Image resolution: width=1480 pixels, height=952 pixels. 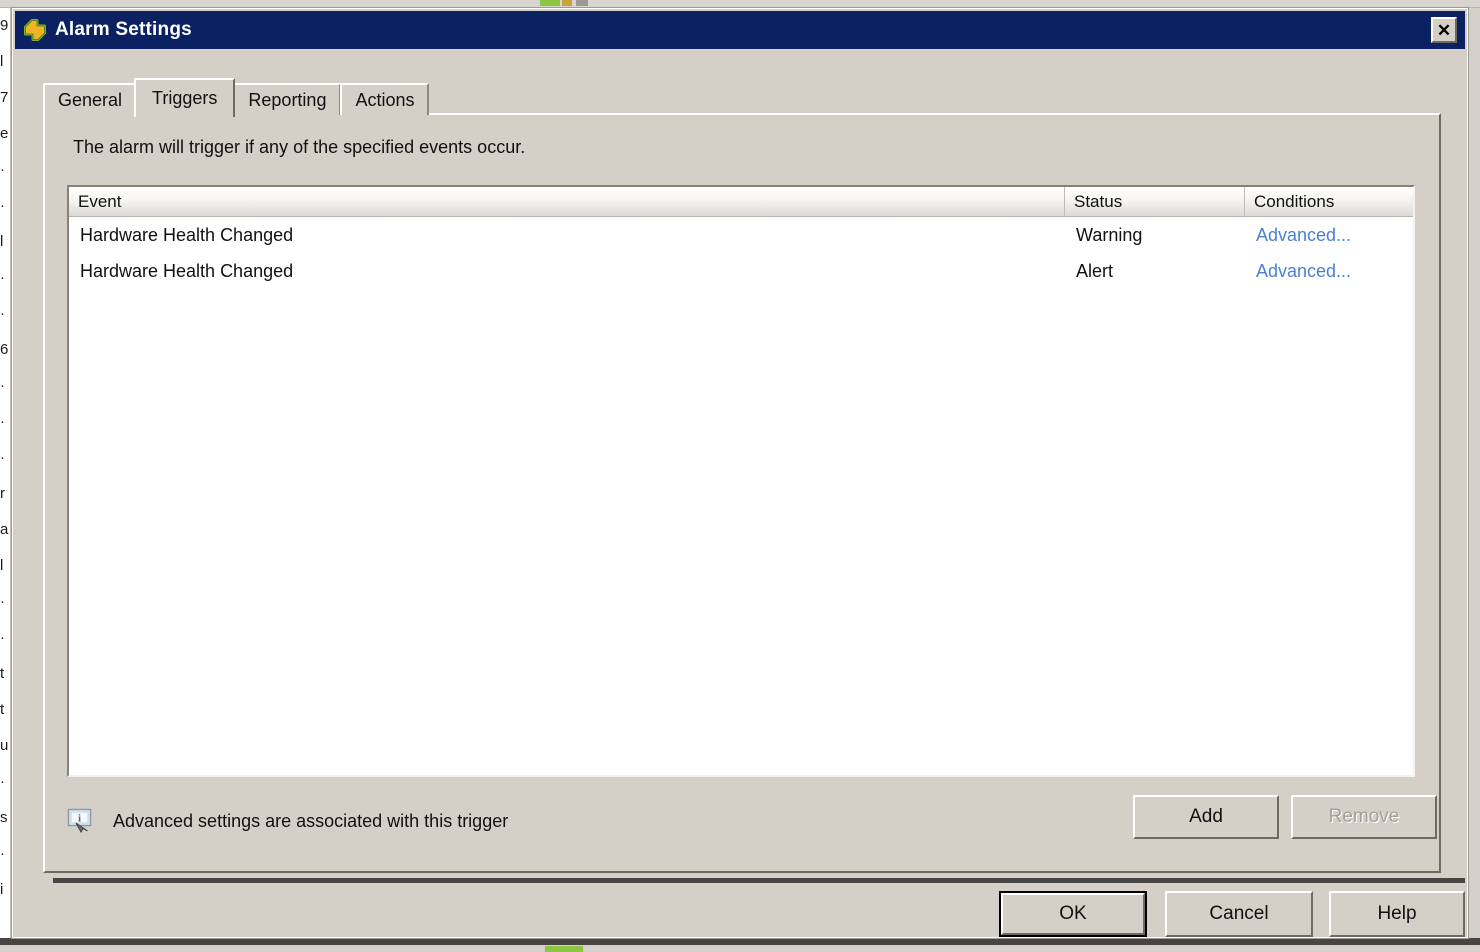 I want to click on add-button: Add, so click(x=1206, y=817).